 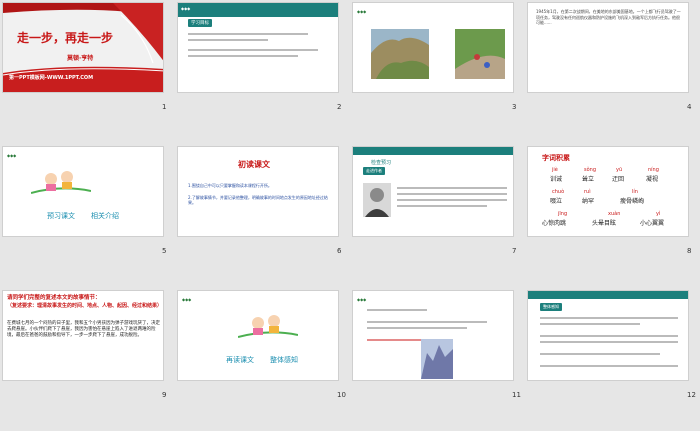 What do you see at coordinates (556, 158) in the screenshot?
I see `slide-8-heading: 字词积累` at bounding box center [556, 158].